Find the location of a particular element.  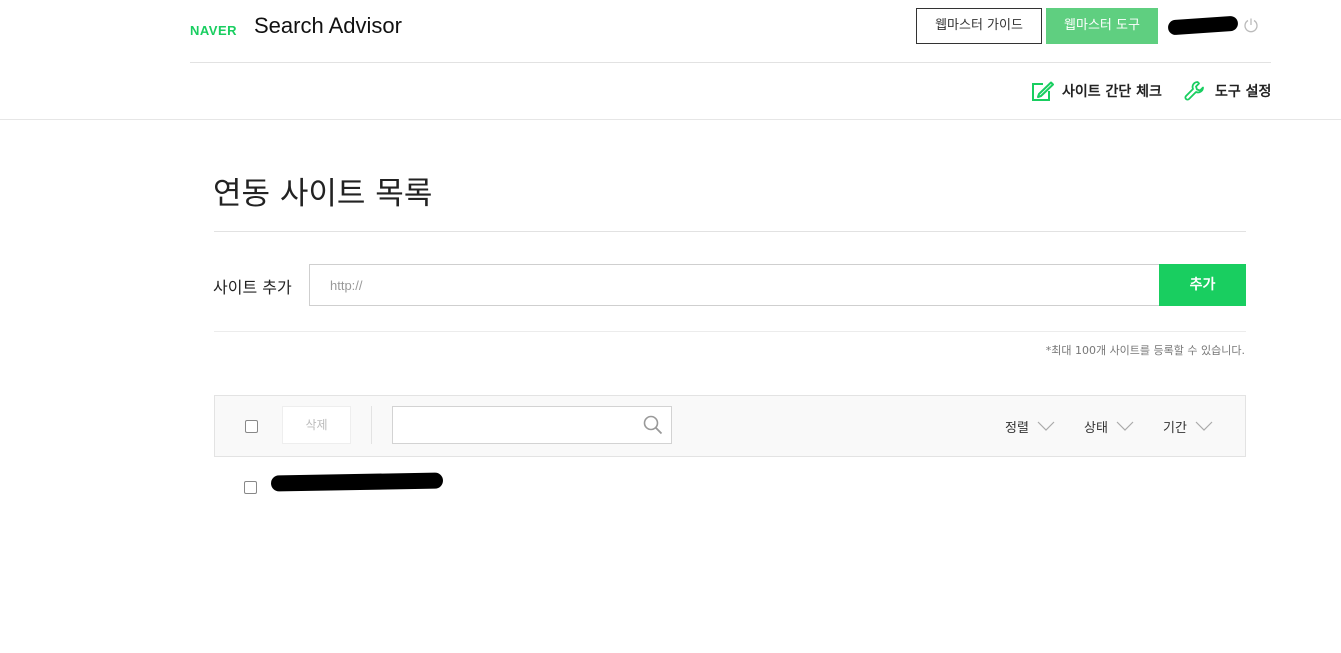

site-check-label: 사이트 간단 체크 is located at coordinates (1112, 92).